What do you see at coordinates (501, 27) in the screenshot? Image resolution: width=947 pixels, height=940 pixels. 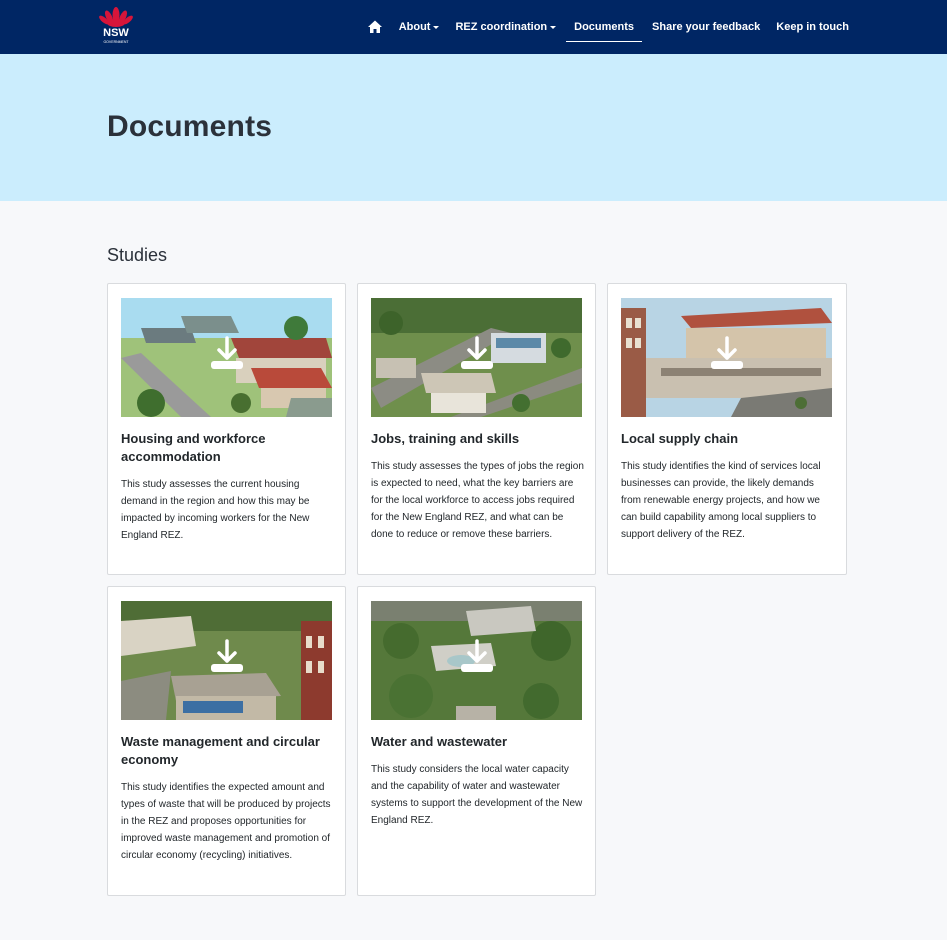 I see `nav-rez-coordination-label: REZ coordination` at bounding box center [501, 27].